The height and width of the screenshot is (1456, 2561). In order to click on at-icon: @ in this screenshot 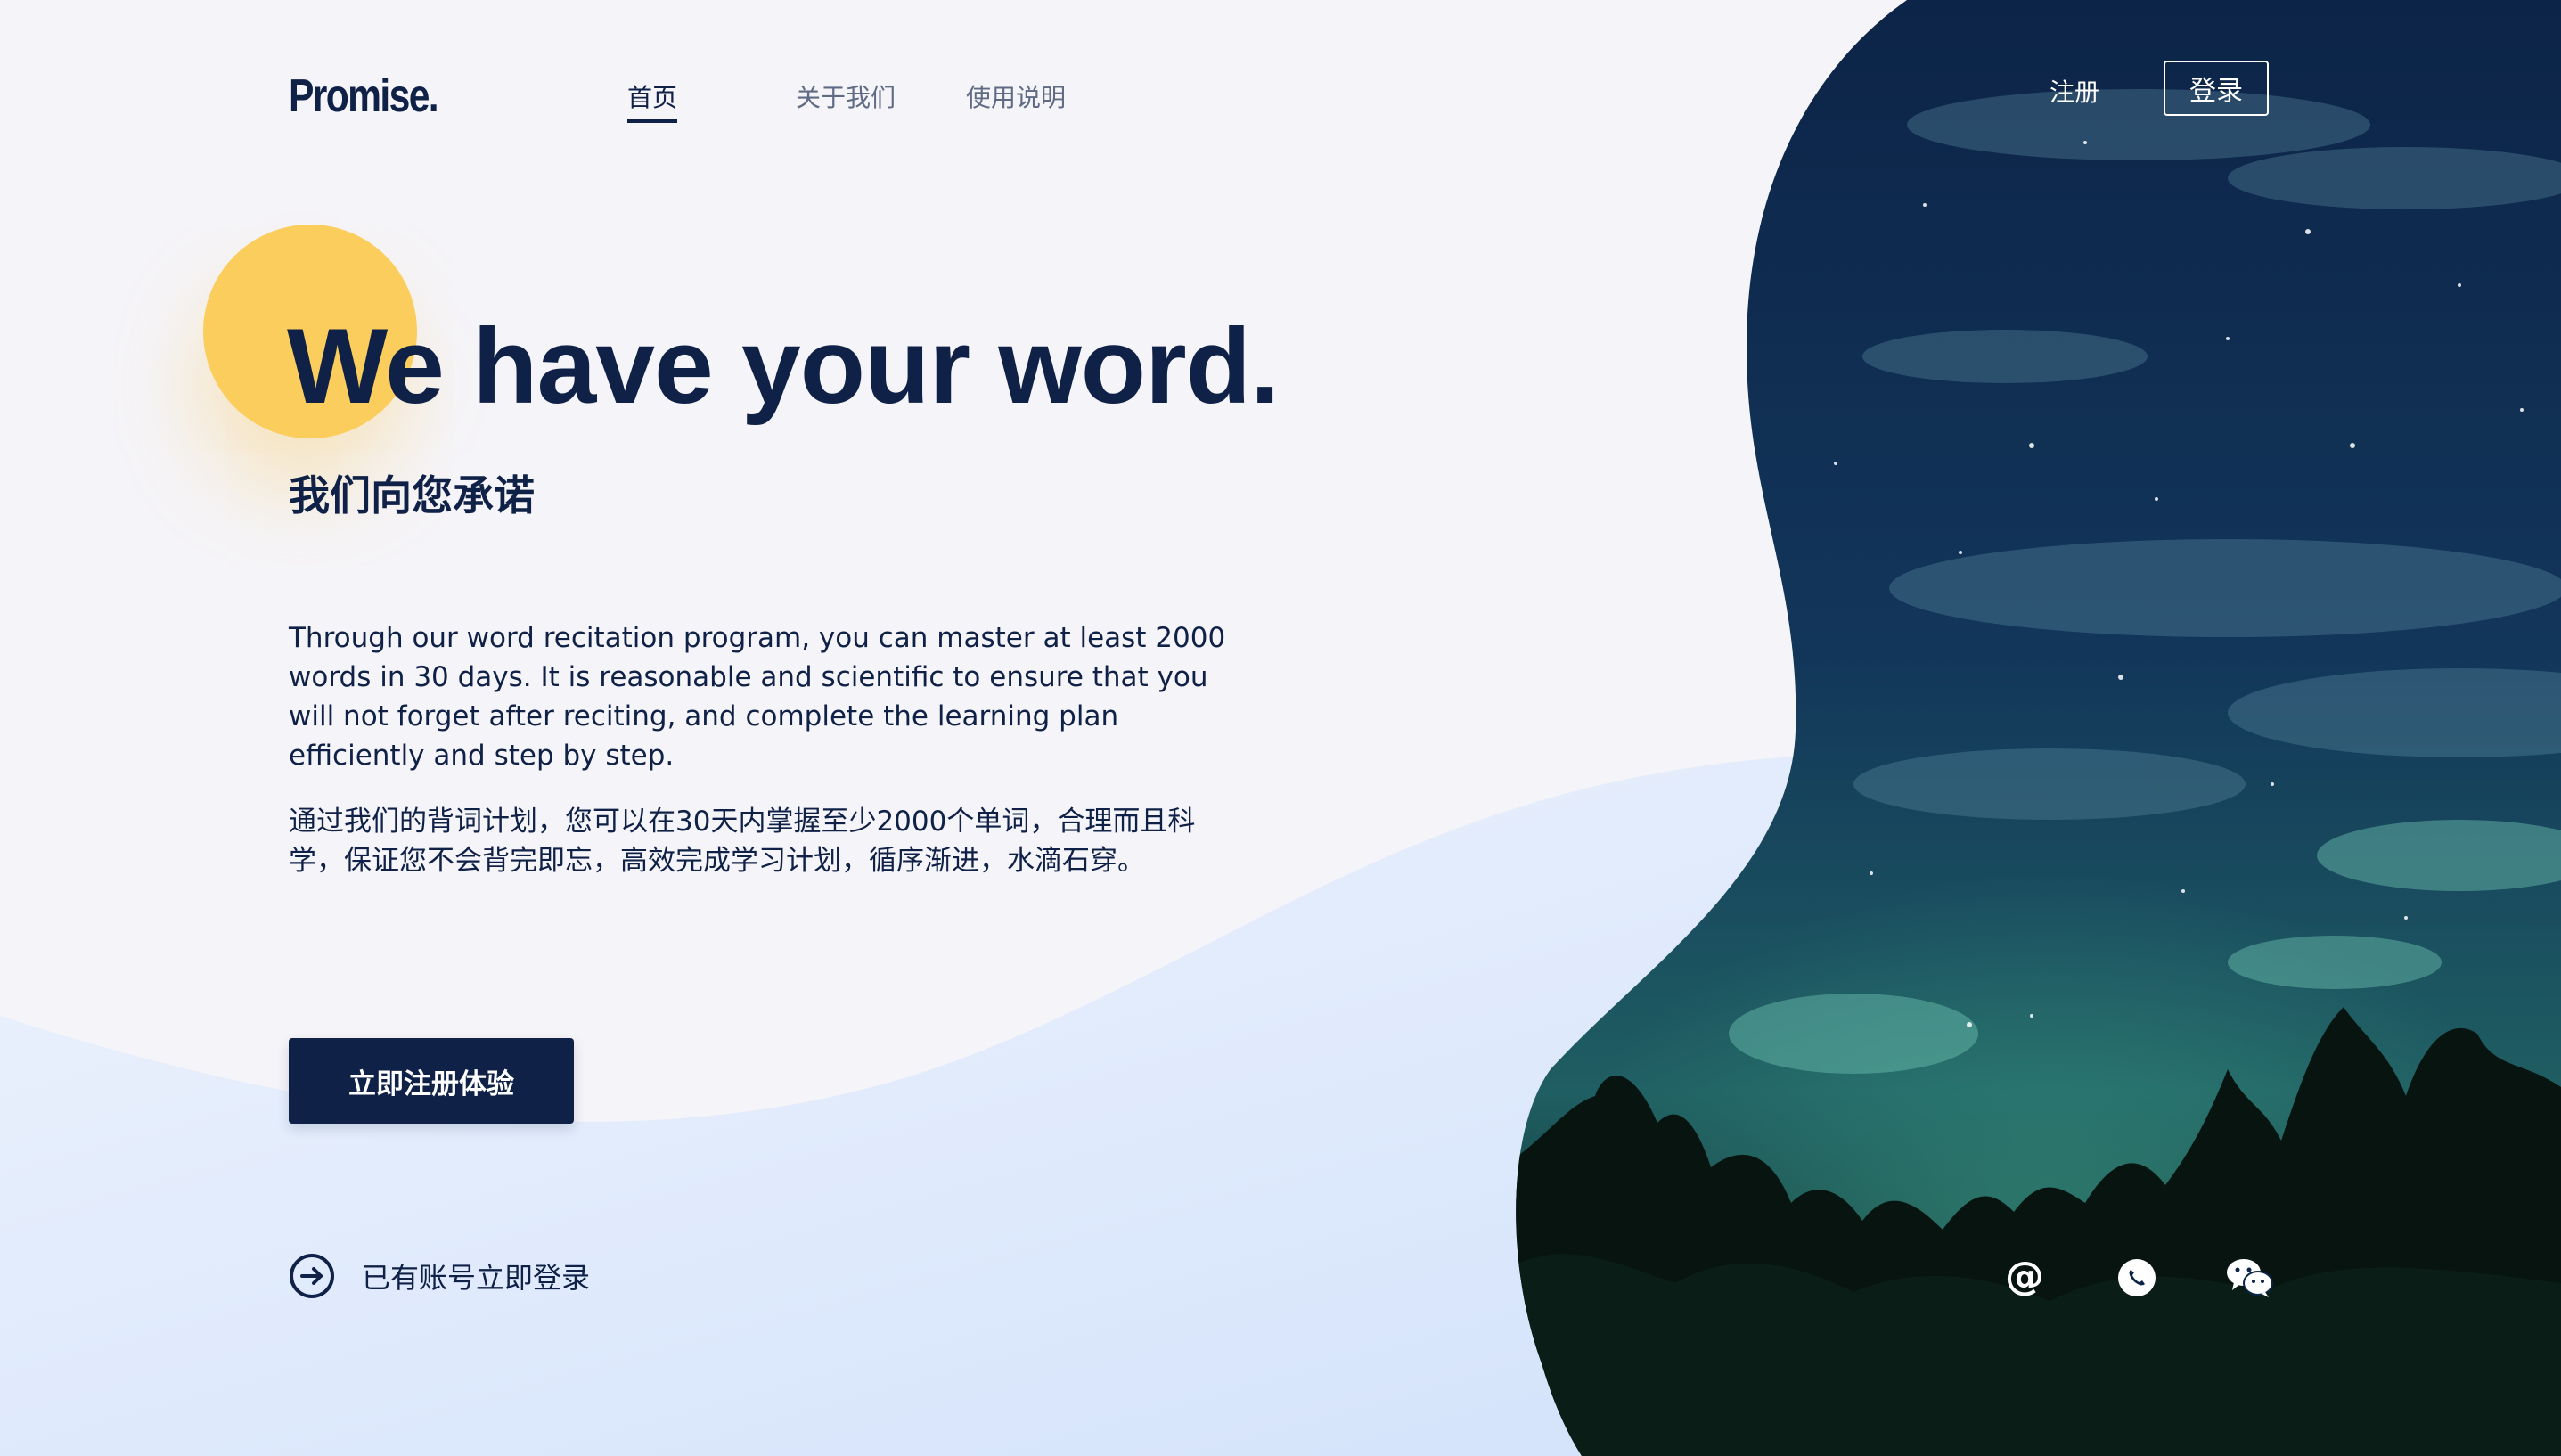, I will do `click(2024, 1277)`.